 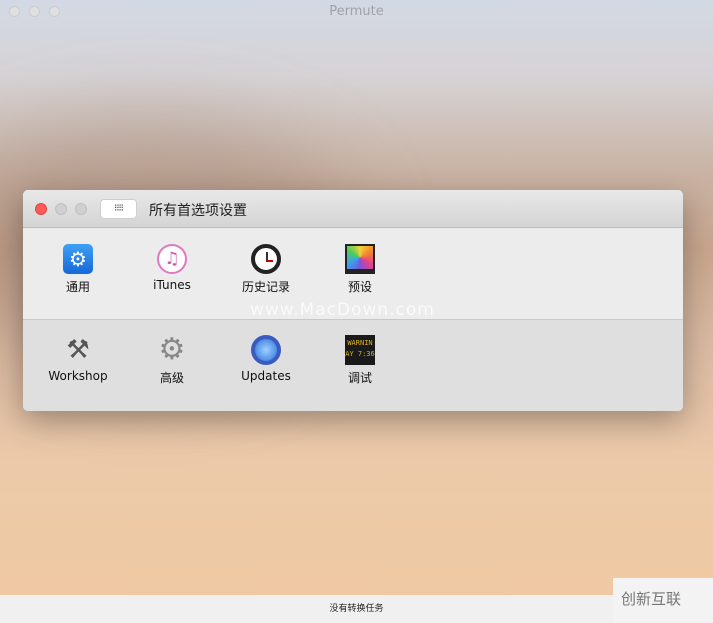 I want to click on pref-label: Updates, so click(x=266, y=376).